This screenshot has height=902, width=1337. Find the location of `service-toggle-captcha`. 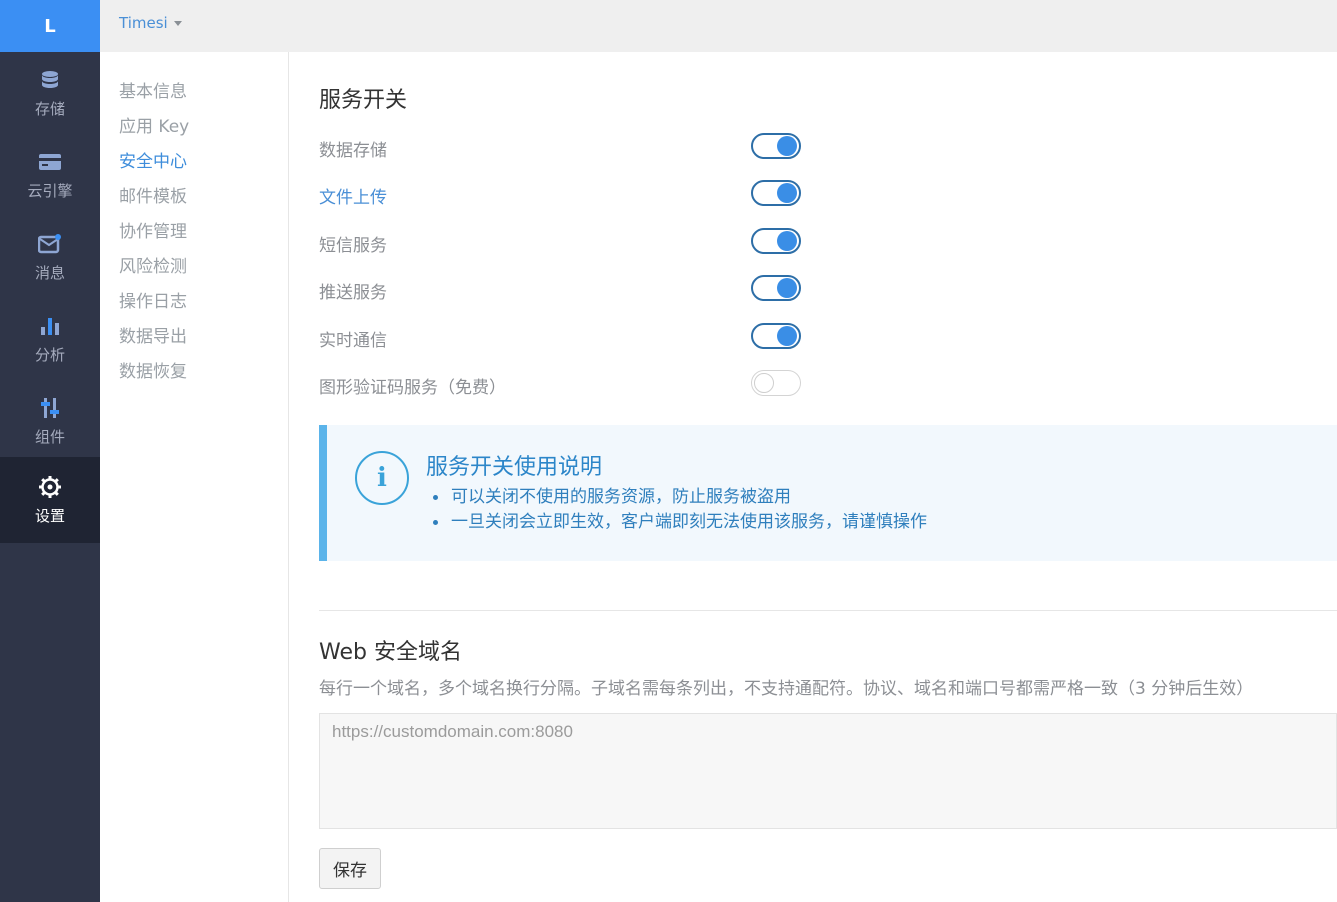

service-toggle-captcha is located at coordinates (776, 383).